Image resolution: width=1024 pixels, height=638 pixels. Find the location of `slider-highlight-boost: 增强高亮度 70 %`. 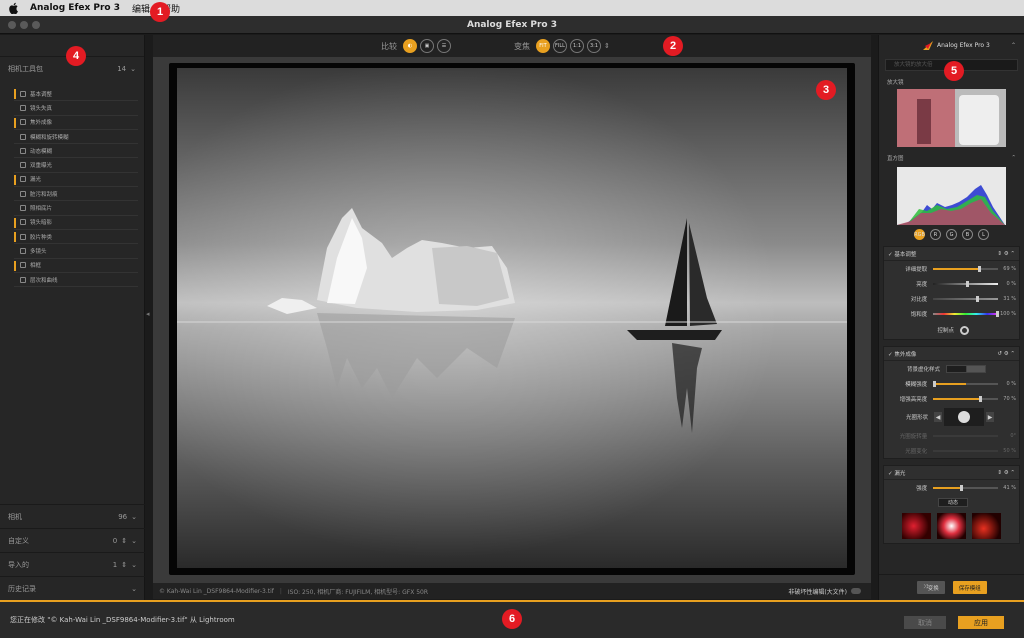

slider-highlight-boost: 增强高亮度 70 % is located at coordinates (951, 398).